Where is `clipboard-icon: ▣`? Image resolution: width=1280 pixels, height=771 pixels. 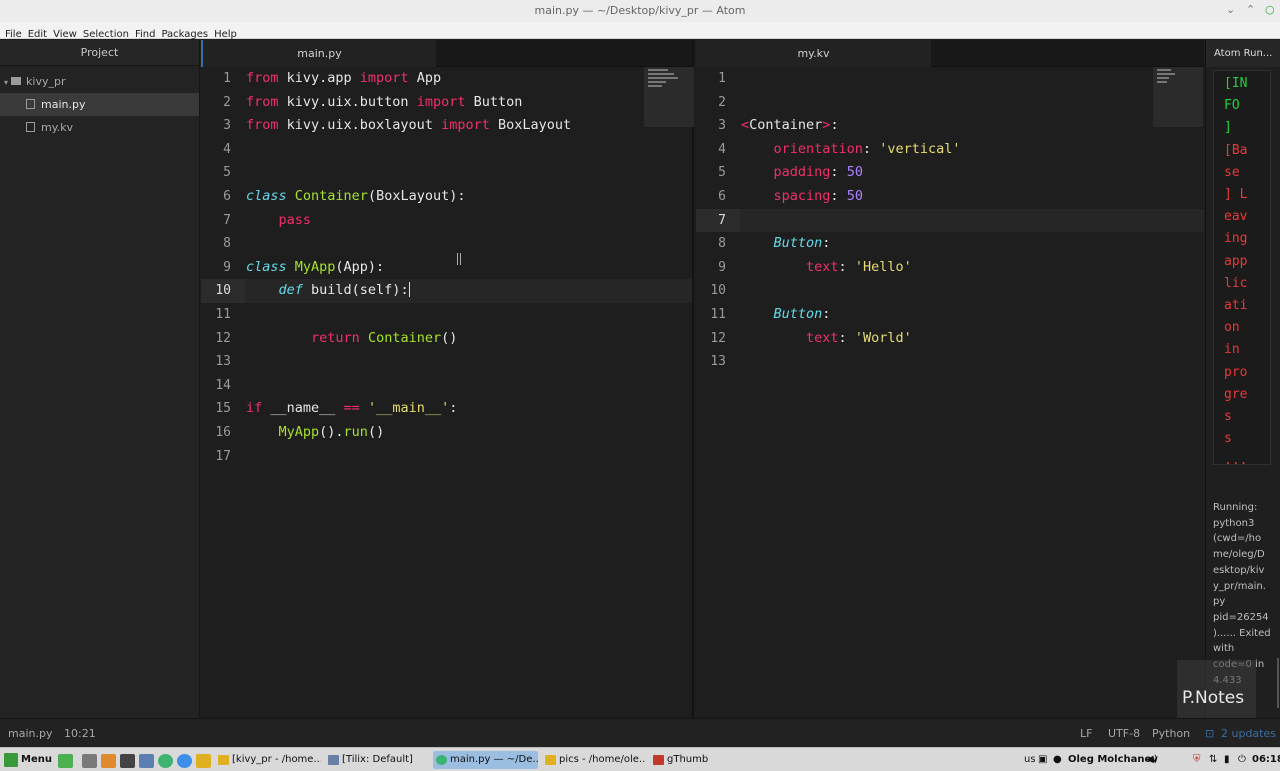 clipboard-icon: ▣ is located at coordinates (1042, 760).